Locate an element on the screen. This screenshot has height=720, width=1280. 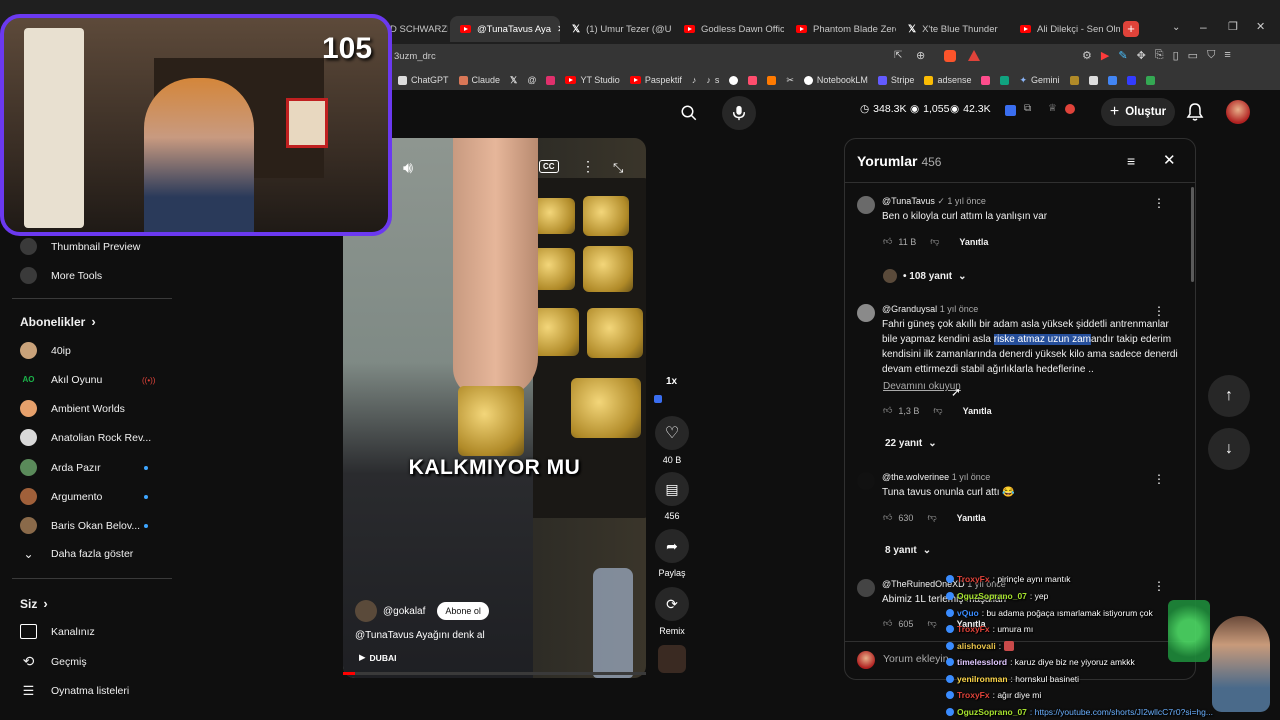
sidebar-item-thumbnail-preview: Thumbnail Preview is located at coordinates (80, 246).